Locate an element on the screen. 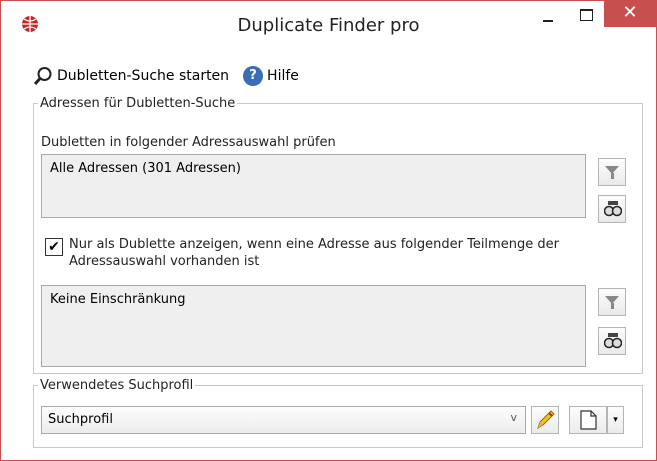  maximize-button is located at coordinates (588, 17).